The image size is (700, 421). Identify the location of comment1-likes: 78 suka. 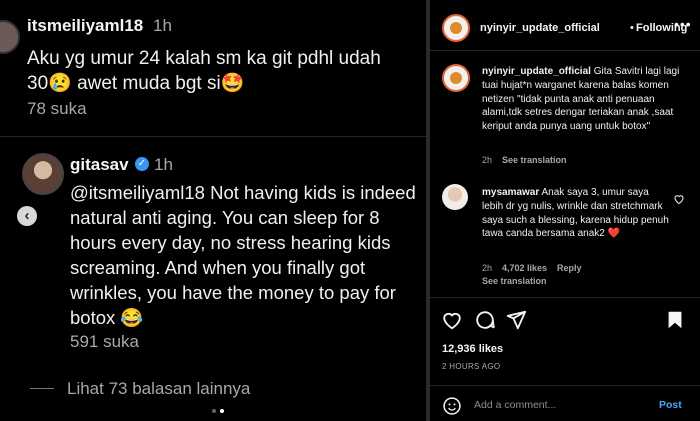
(57, 108).